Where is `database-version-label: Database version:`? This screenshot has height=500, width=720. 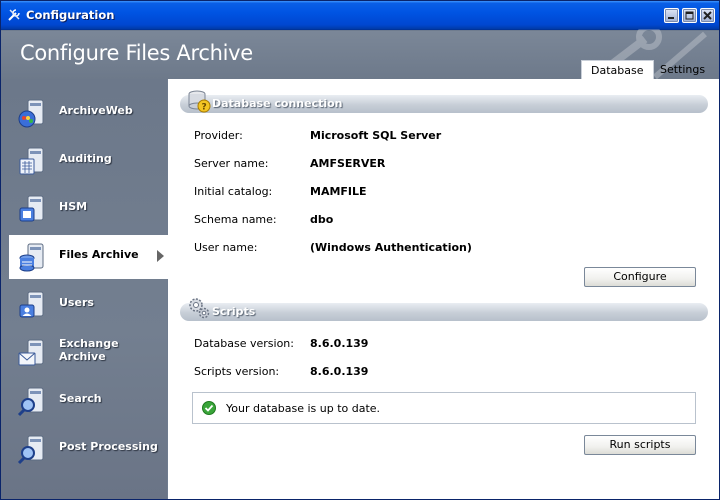
database-version-label: Database version: is located at coordinates (244, 343).